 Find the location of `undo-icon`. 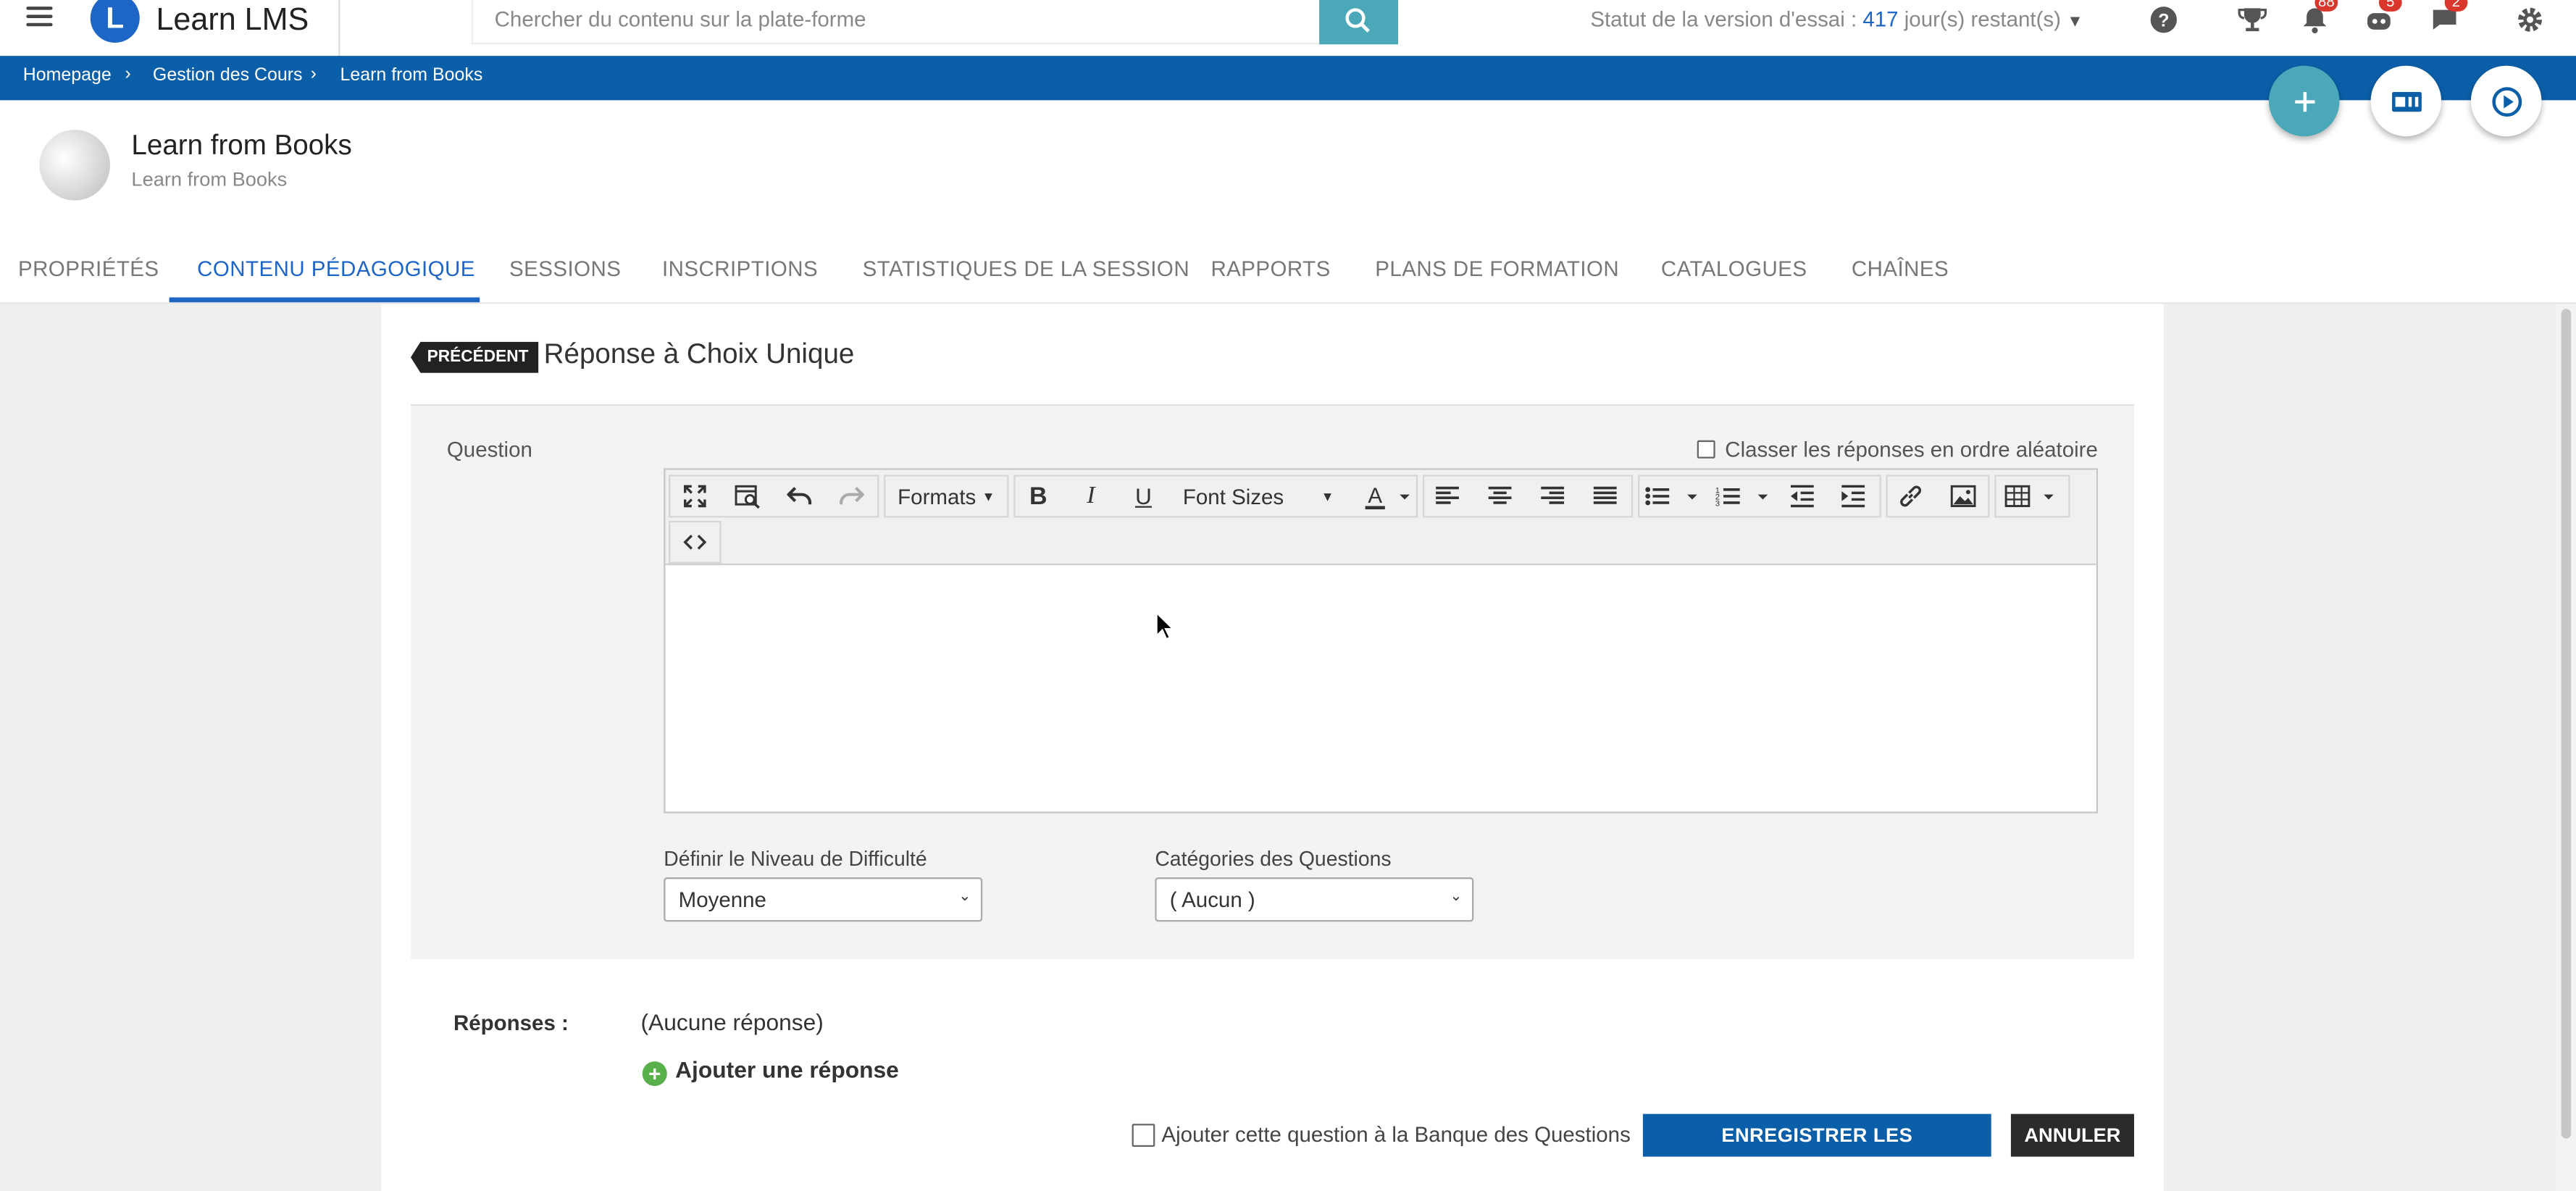

undo-icon is located at coordinates (800, 496).